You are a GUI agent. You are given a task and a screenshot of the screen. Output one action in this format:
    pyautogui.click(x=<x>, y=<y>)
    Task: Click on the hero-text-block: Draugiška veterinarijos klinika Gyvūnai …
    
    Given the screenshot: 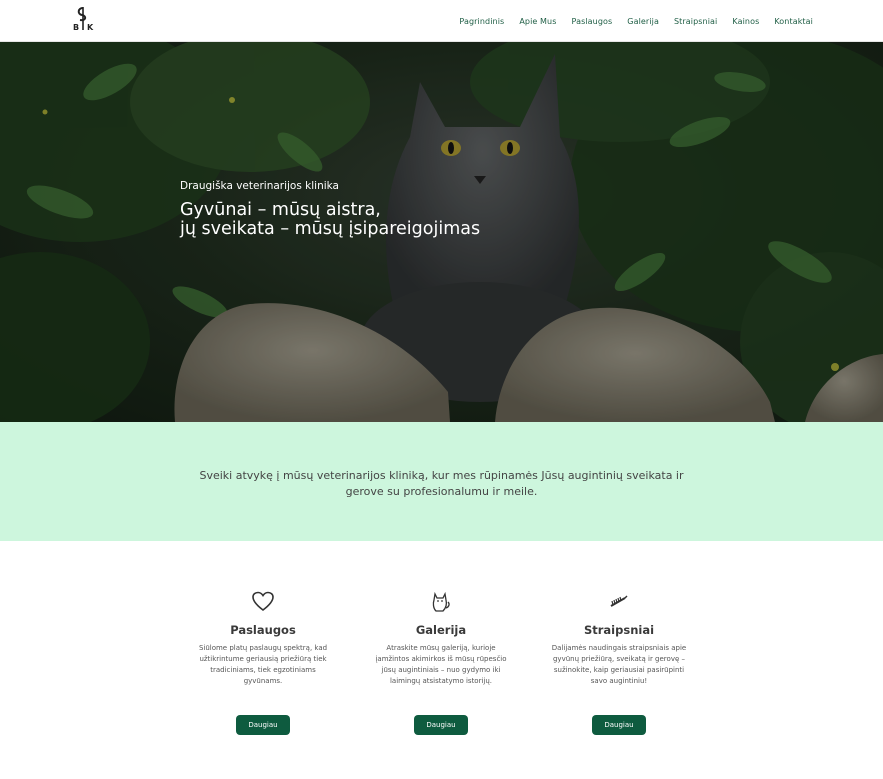 What is the action you would take?
    pyautogui.click(x=330, y=209)
    